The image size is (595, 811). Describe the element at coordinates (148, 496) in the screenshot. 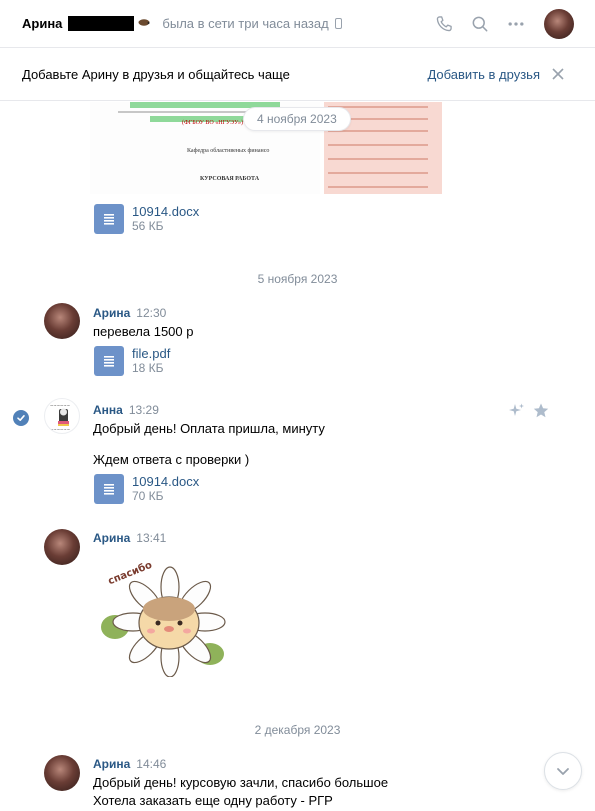

I see `file-size: 70 КБ` at that location.